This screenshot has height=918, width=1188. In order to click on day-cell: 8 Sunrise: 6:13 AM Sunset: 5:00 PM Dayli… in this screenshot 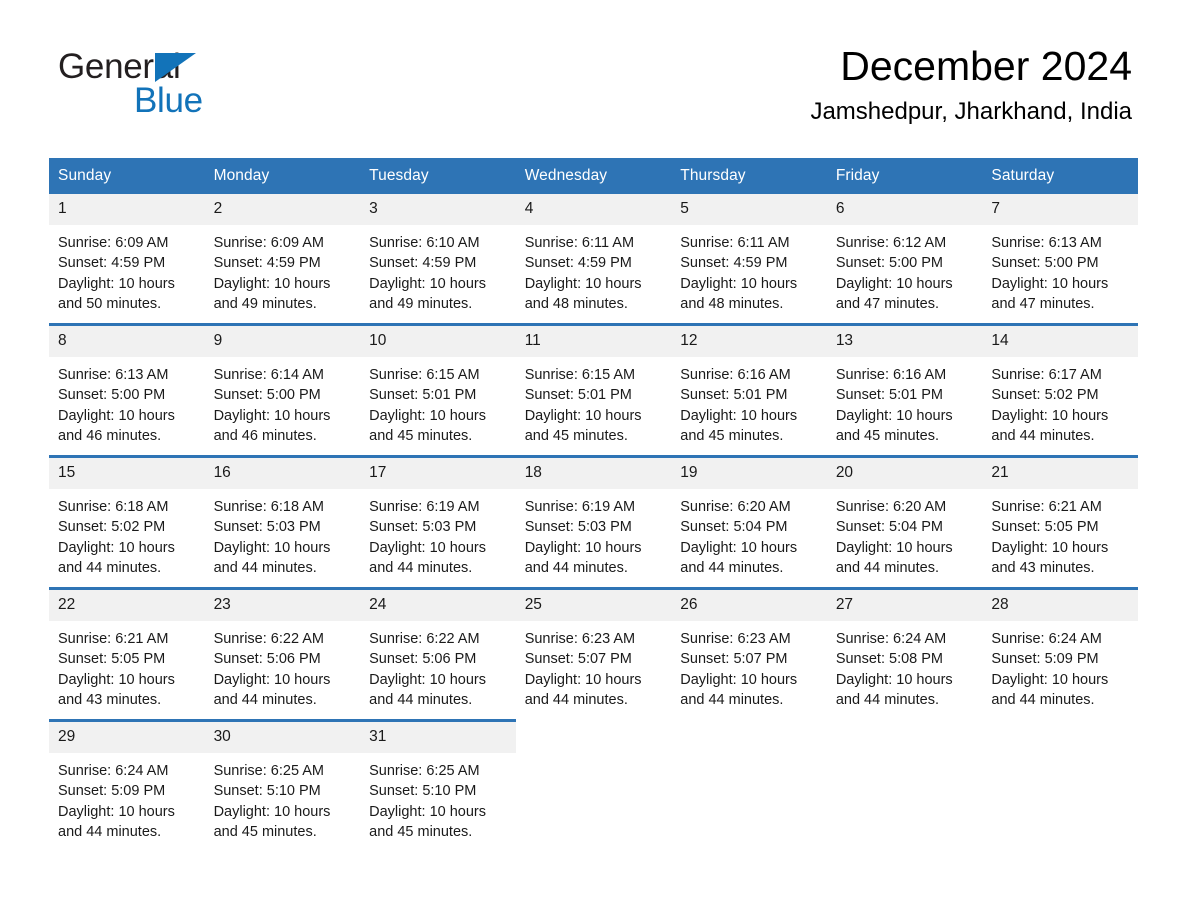, I will do `click(127, 390)`.